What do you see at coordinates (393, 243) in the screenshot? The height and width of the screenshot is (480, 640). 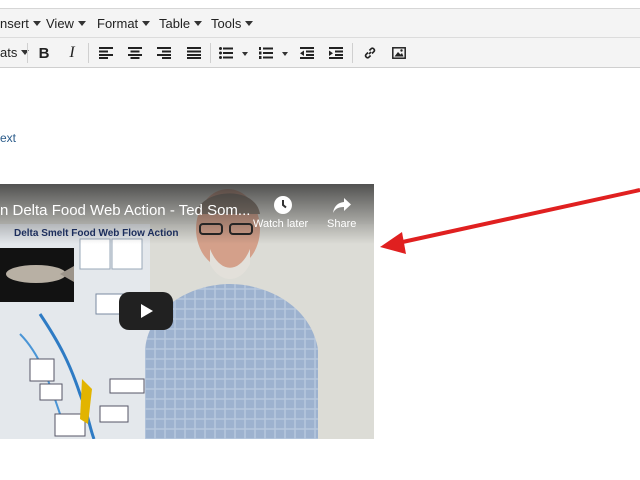 I see `arrow-head-icon` at bounding box center [393, 243].